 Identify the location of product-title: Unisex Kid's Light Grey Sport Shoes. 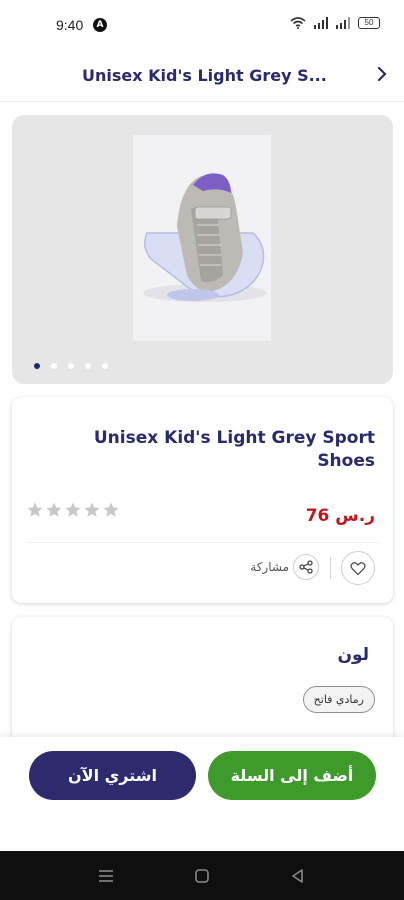
(234, 449).